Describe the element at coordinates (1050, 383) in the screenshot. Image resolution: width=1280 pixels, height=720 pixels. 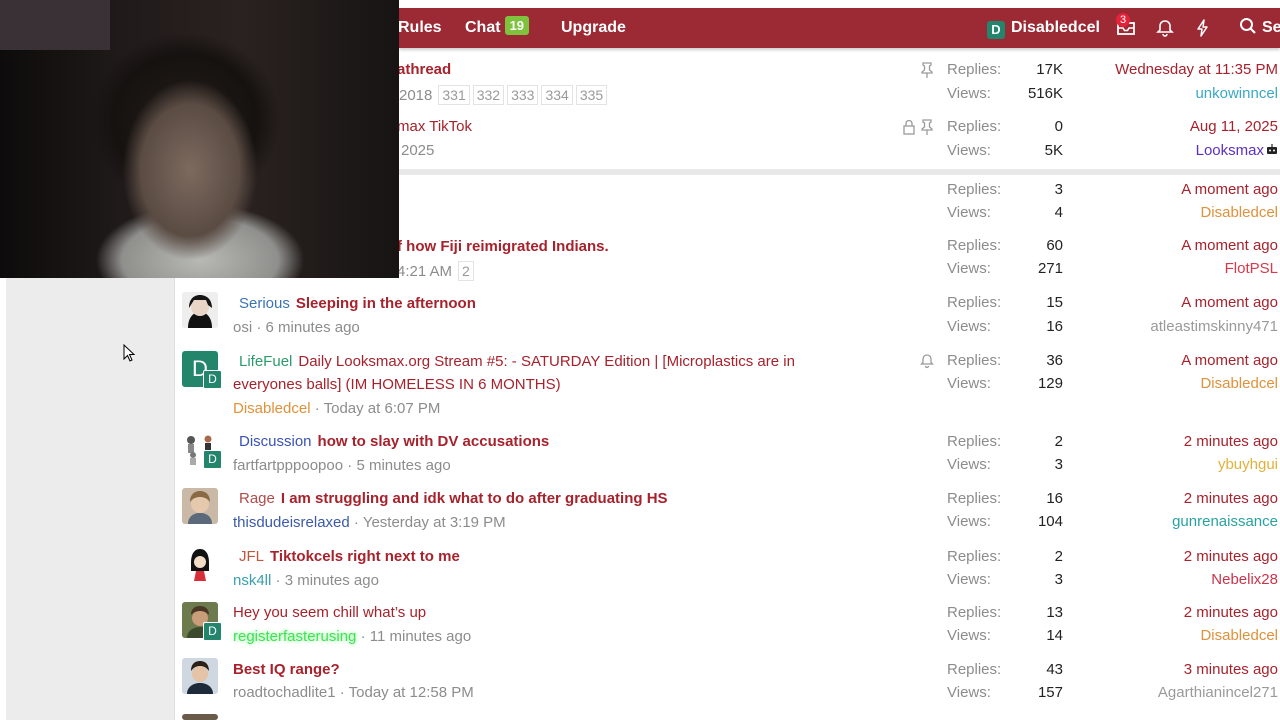
I see `views-count: 129` at that location.